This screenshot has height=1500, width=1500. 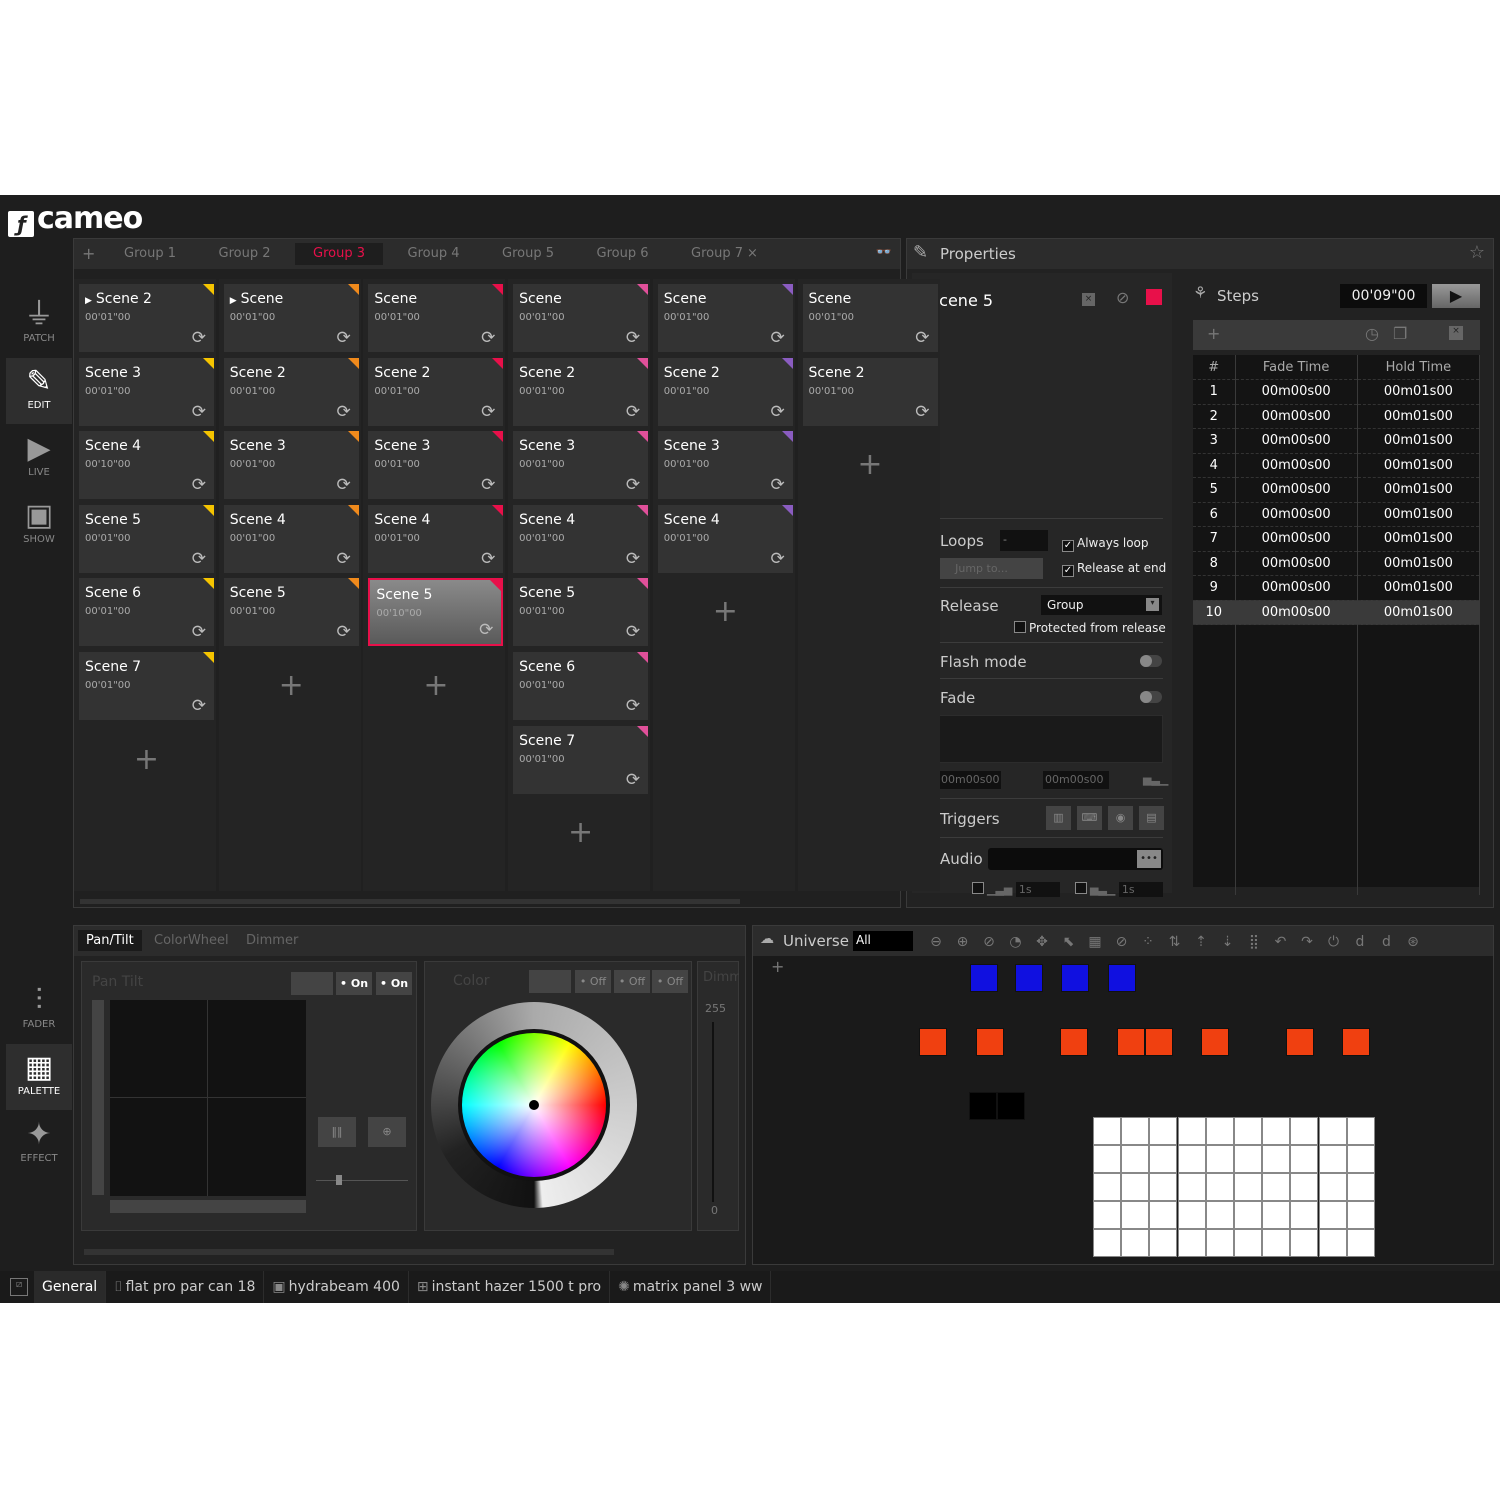 What do you see at coordinates (1149, 859) in the screenshot?
I see `more-icon: •••` at bounding box center [1149, 859].